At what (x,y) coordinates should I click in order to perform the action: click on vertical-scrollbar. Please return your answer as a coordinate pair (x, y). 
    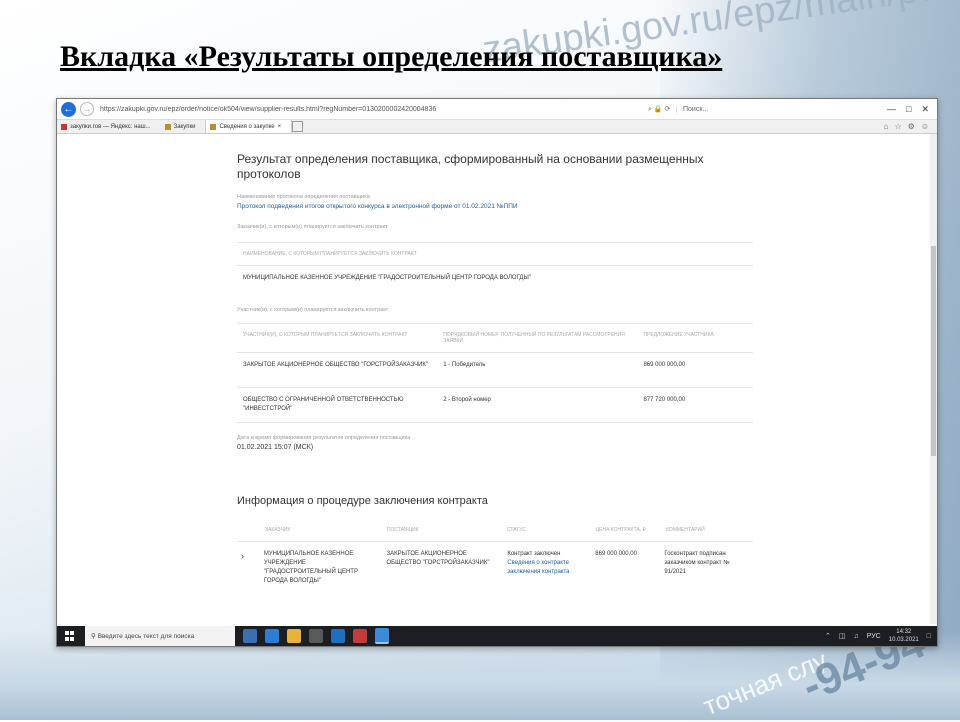
    Looking at the image, I should click on (933, 379).